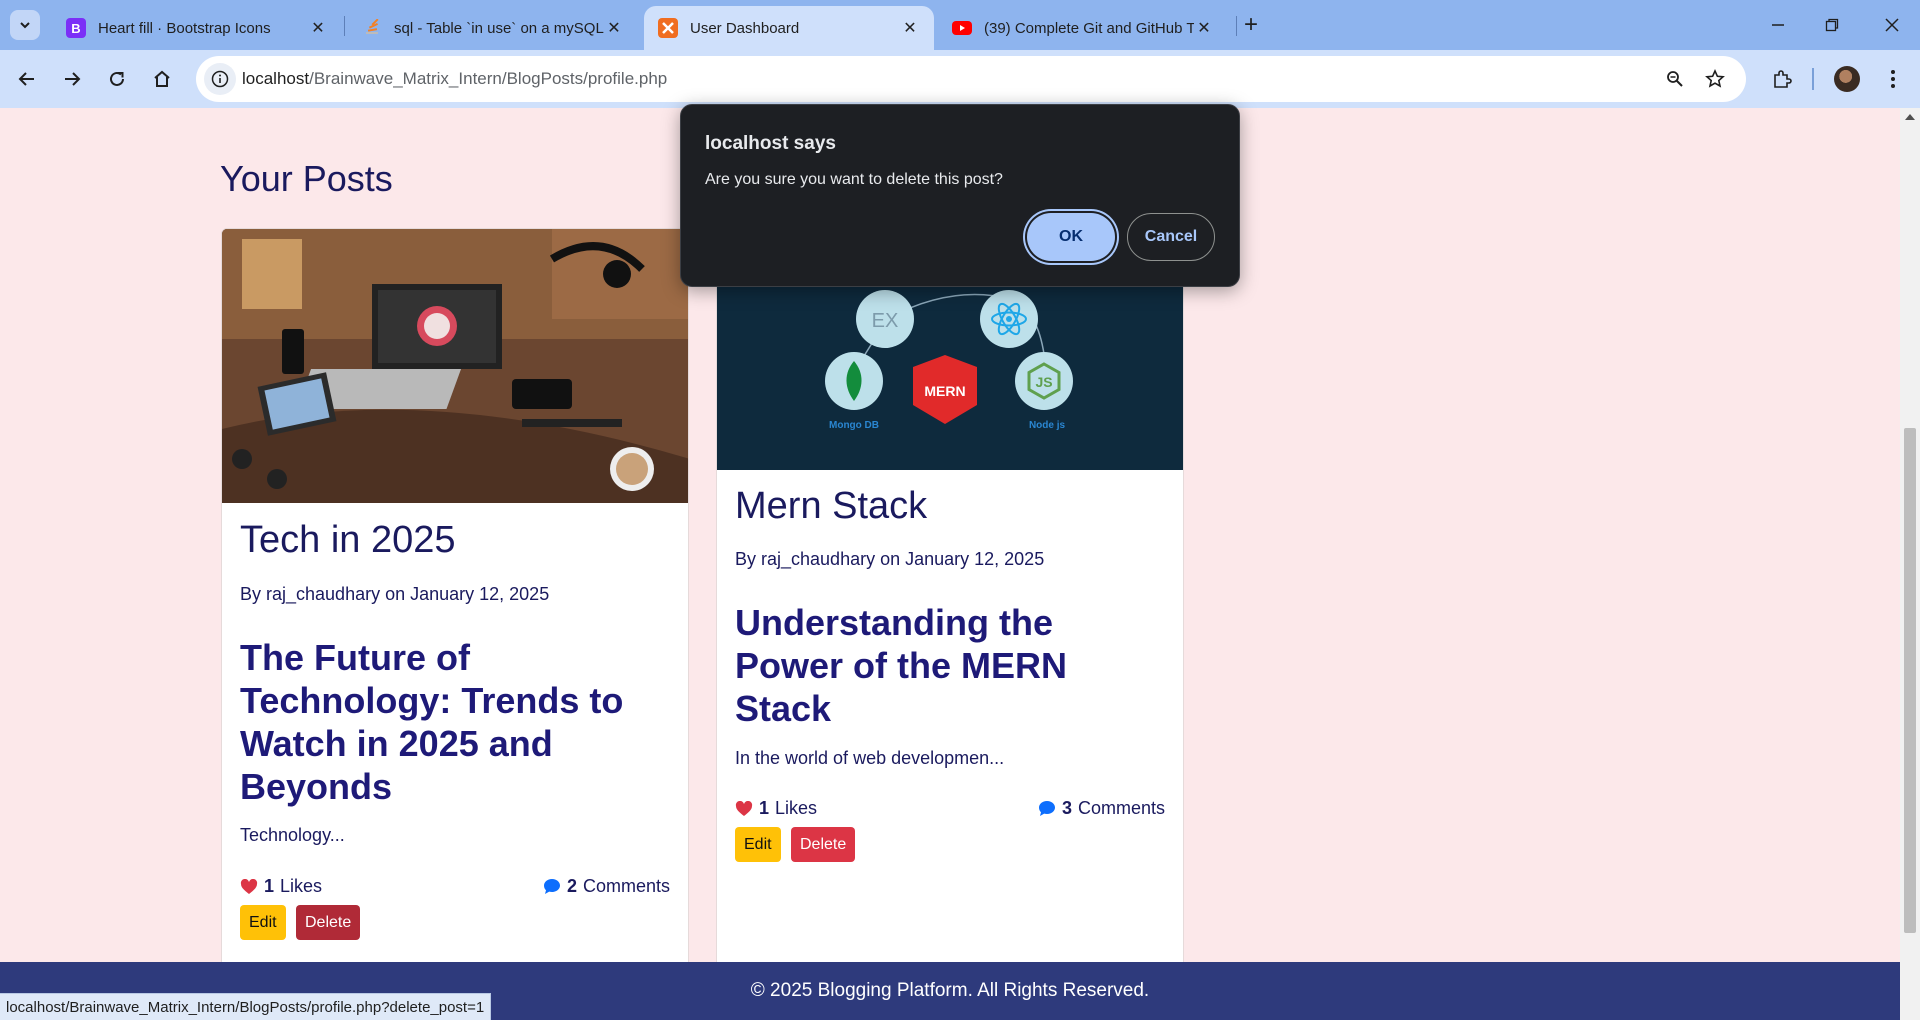  I want to click on comments-counter: 2 Comments, so click(606, 886).